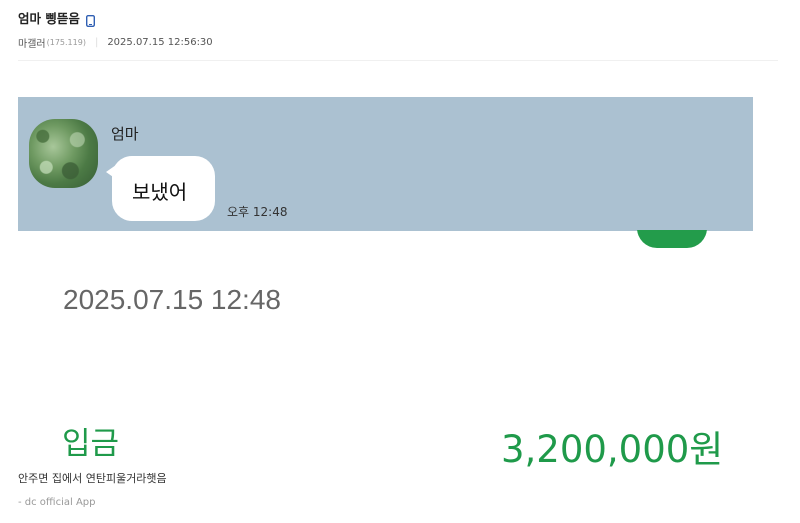  I want to click on message-time: 오후 12:48, so click(257, 212).